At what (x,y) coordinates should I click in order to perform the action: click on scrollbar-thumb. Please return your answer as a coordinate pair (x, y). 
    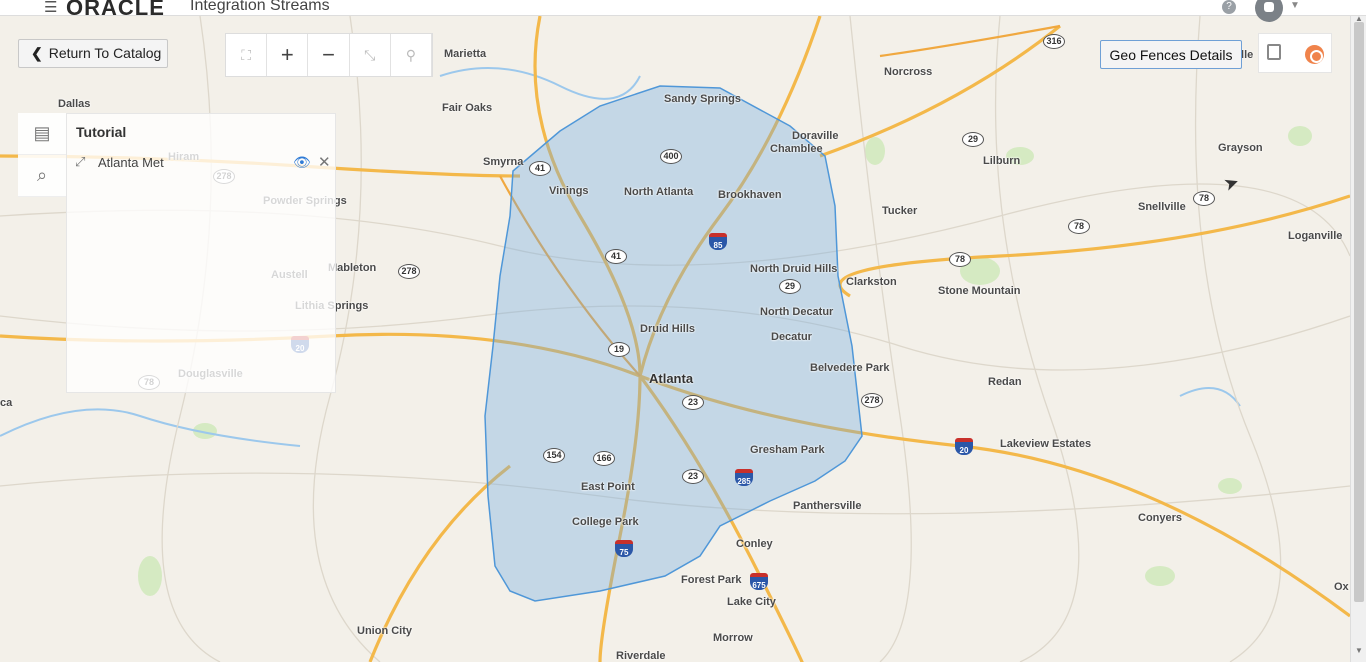
    Looking at the image, I should click on (1359, 312).